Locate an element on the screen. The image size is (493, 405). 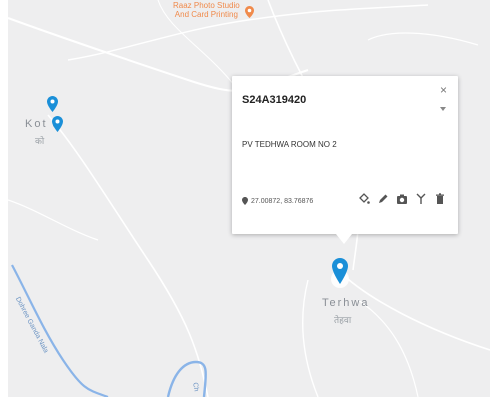
poi-line-2: And Card Printing is located at coordinates (206, 14).